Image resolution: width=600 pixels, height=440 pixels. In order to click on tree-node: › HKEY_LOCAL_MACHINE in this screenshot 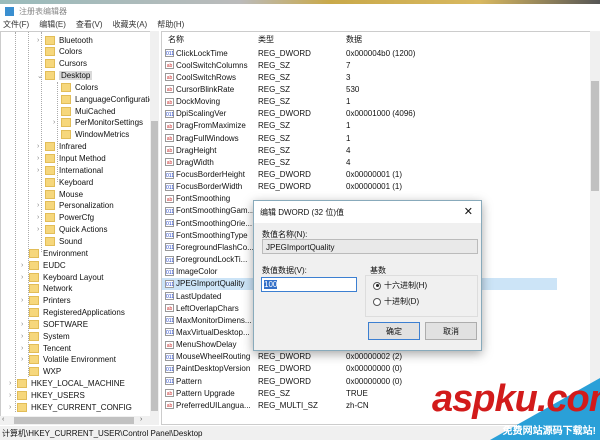, I will do `click(67, 384)`.